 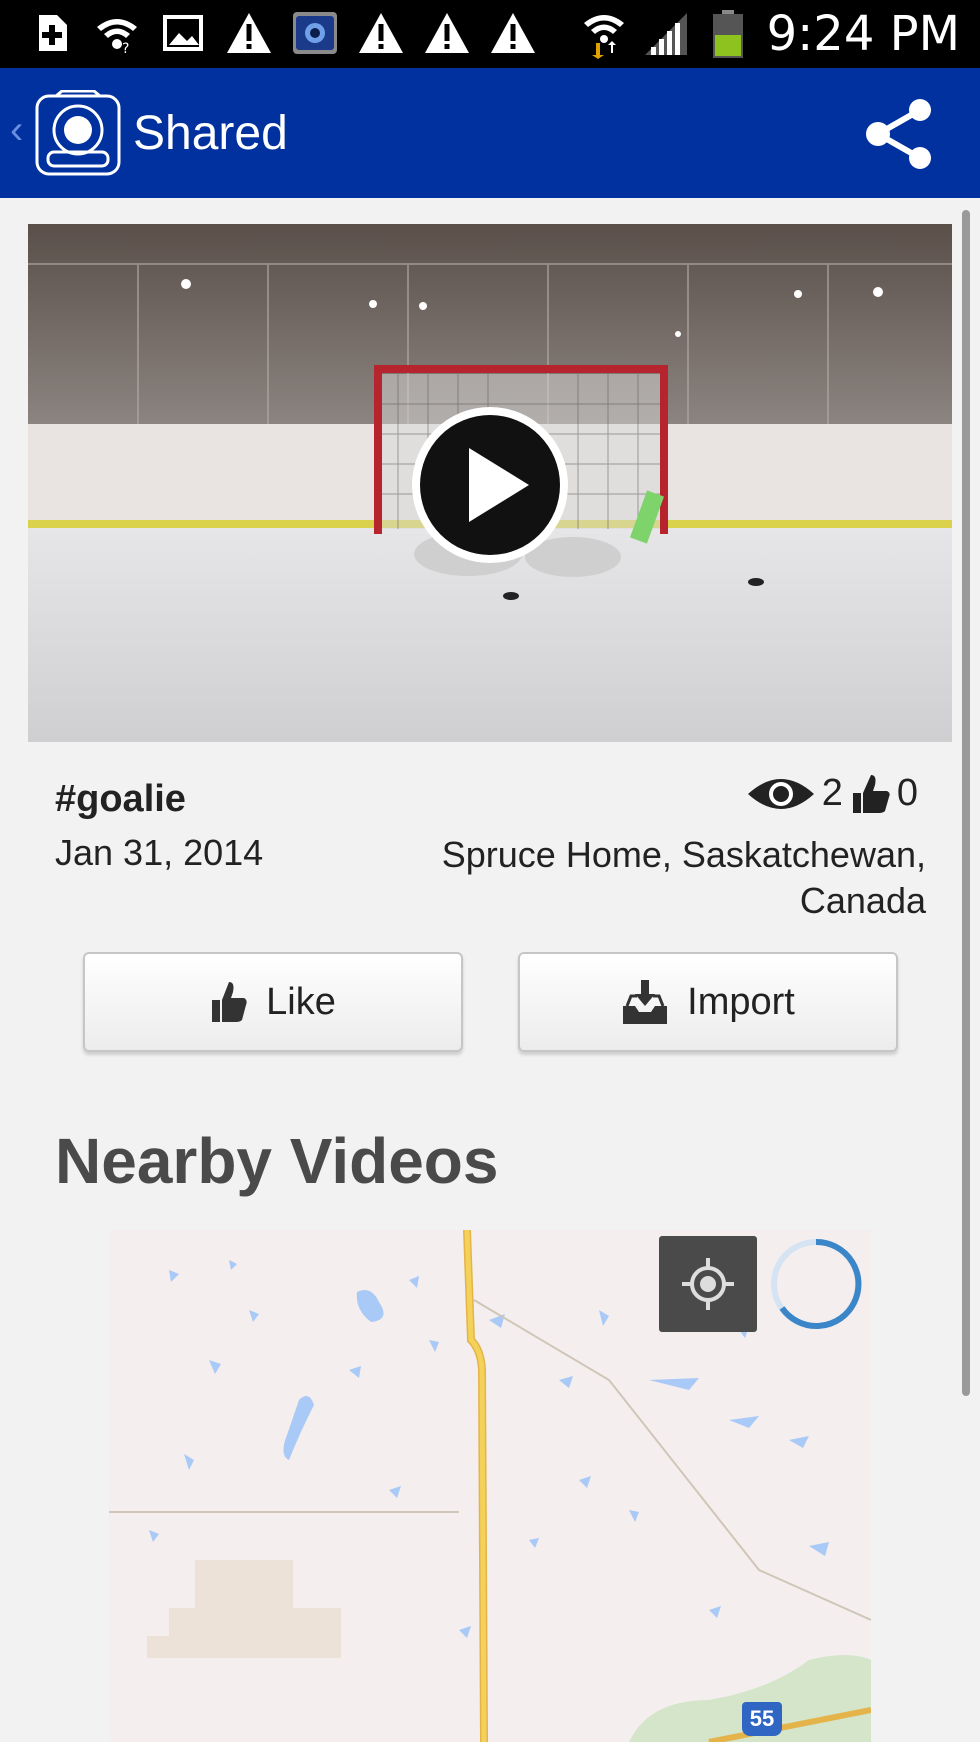 I want to click on download-tray-icon, so click(x=645, y=1002).